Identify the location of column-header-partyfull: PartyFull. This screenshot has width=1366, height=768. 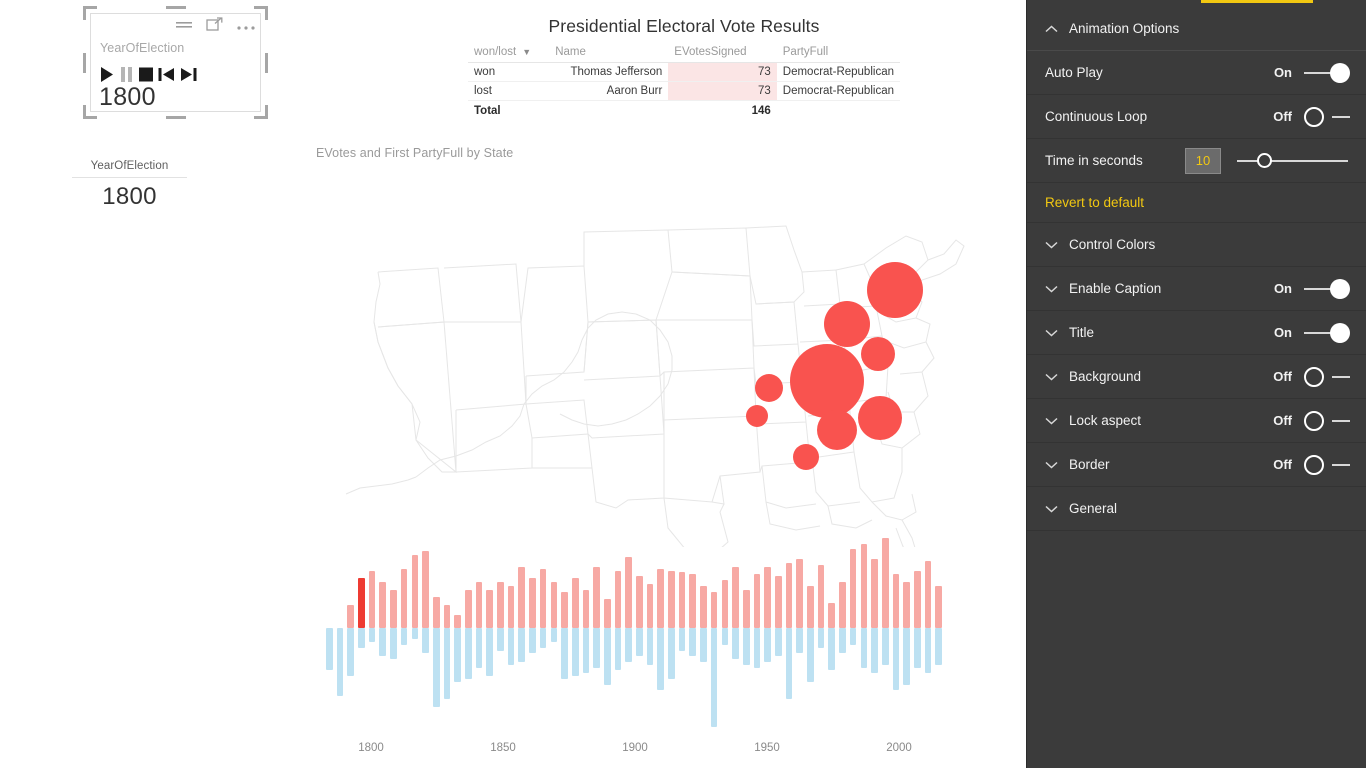
(838, 54).